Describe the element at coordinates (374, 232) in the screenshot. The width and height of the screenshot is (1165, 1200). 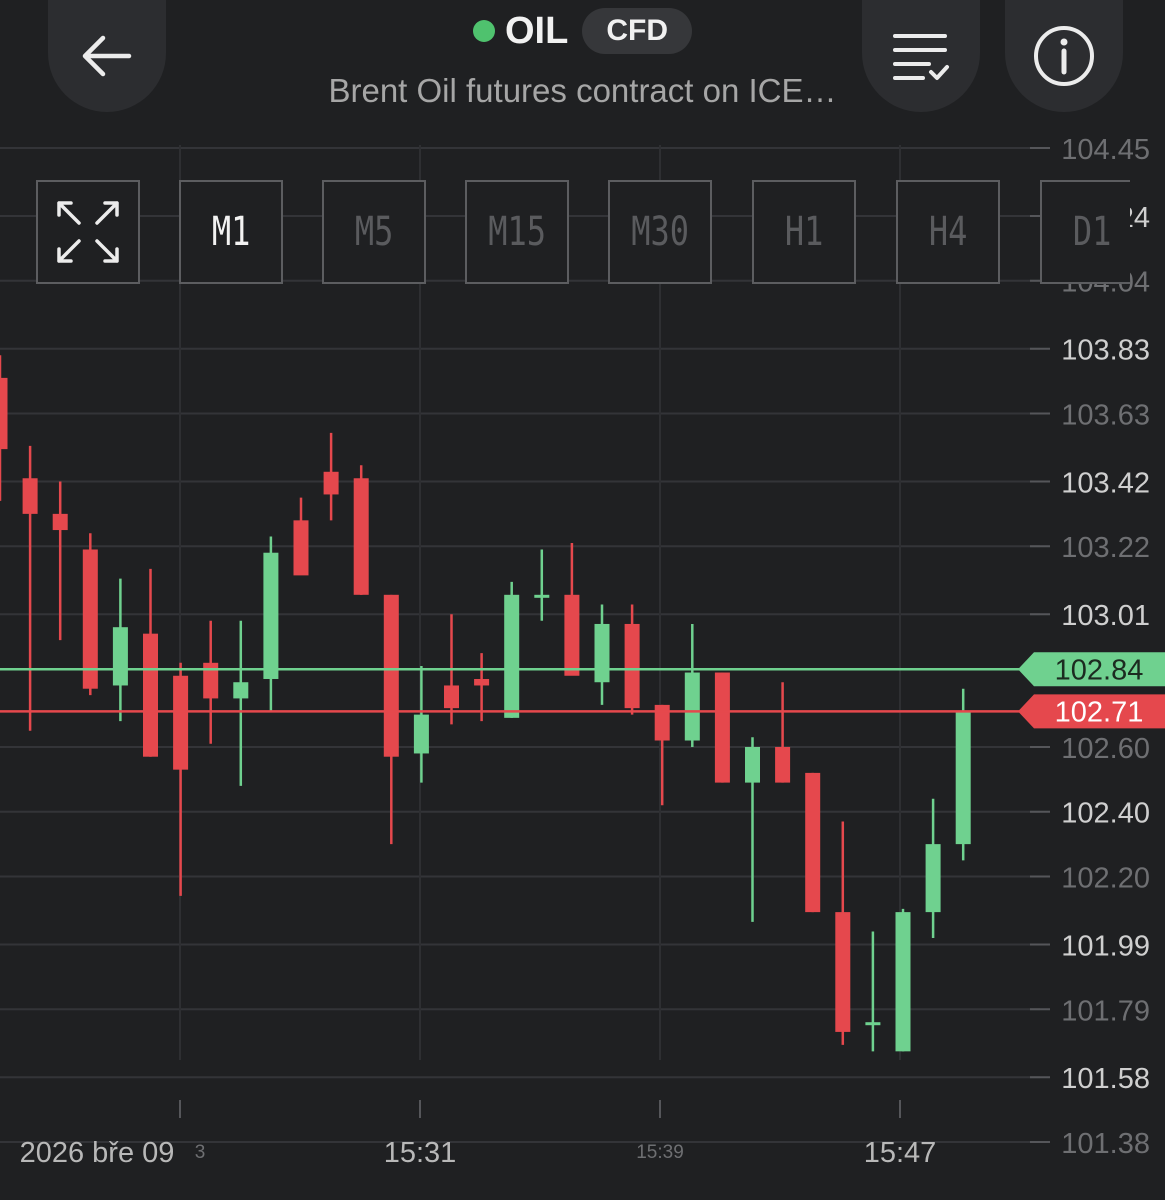
I see `timeframe-m5: M5` at that location.